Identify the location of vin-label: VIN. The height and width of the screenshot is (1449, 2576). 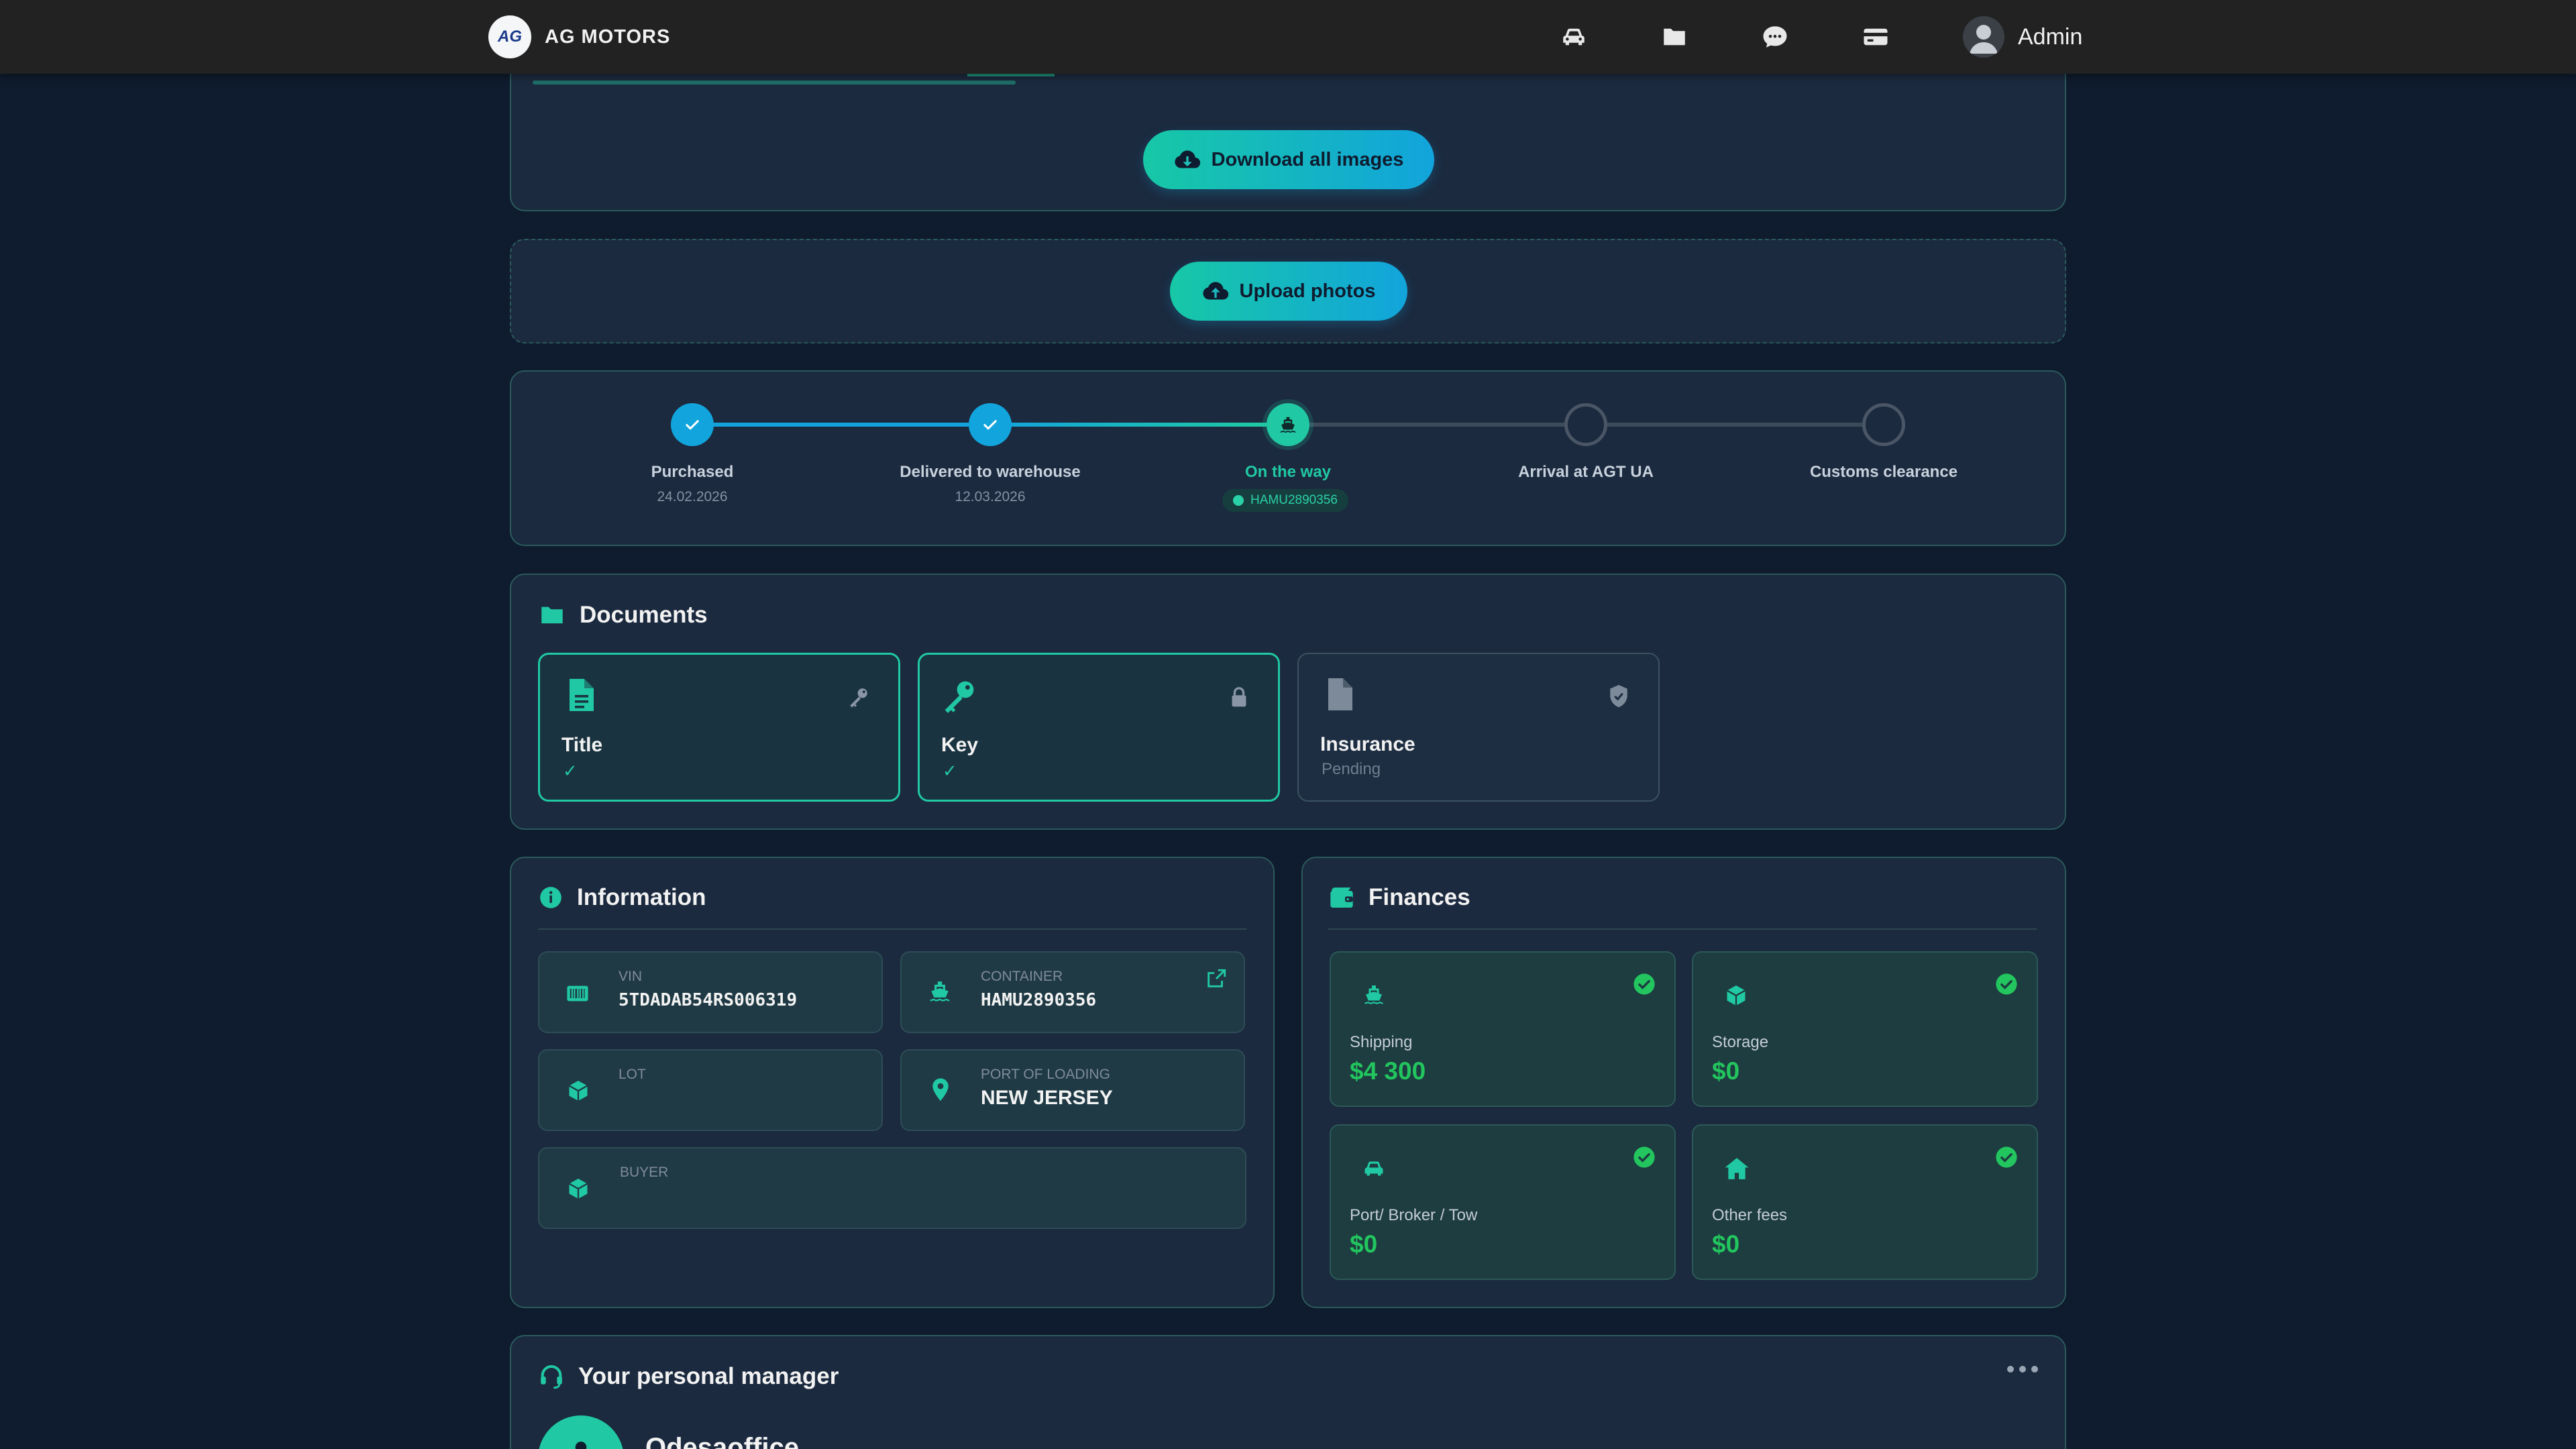
(631, 976).